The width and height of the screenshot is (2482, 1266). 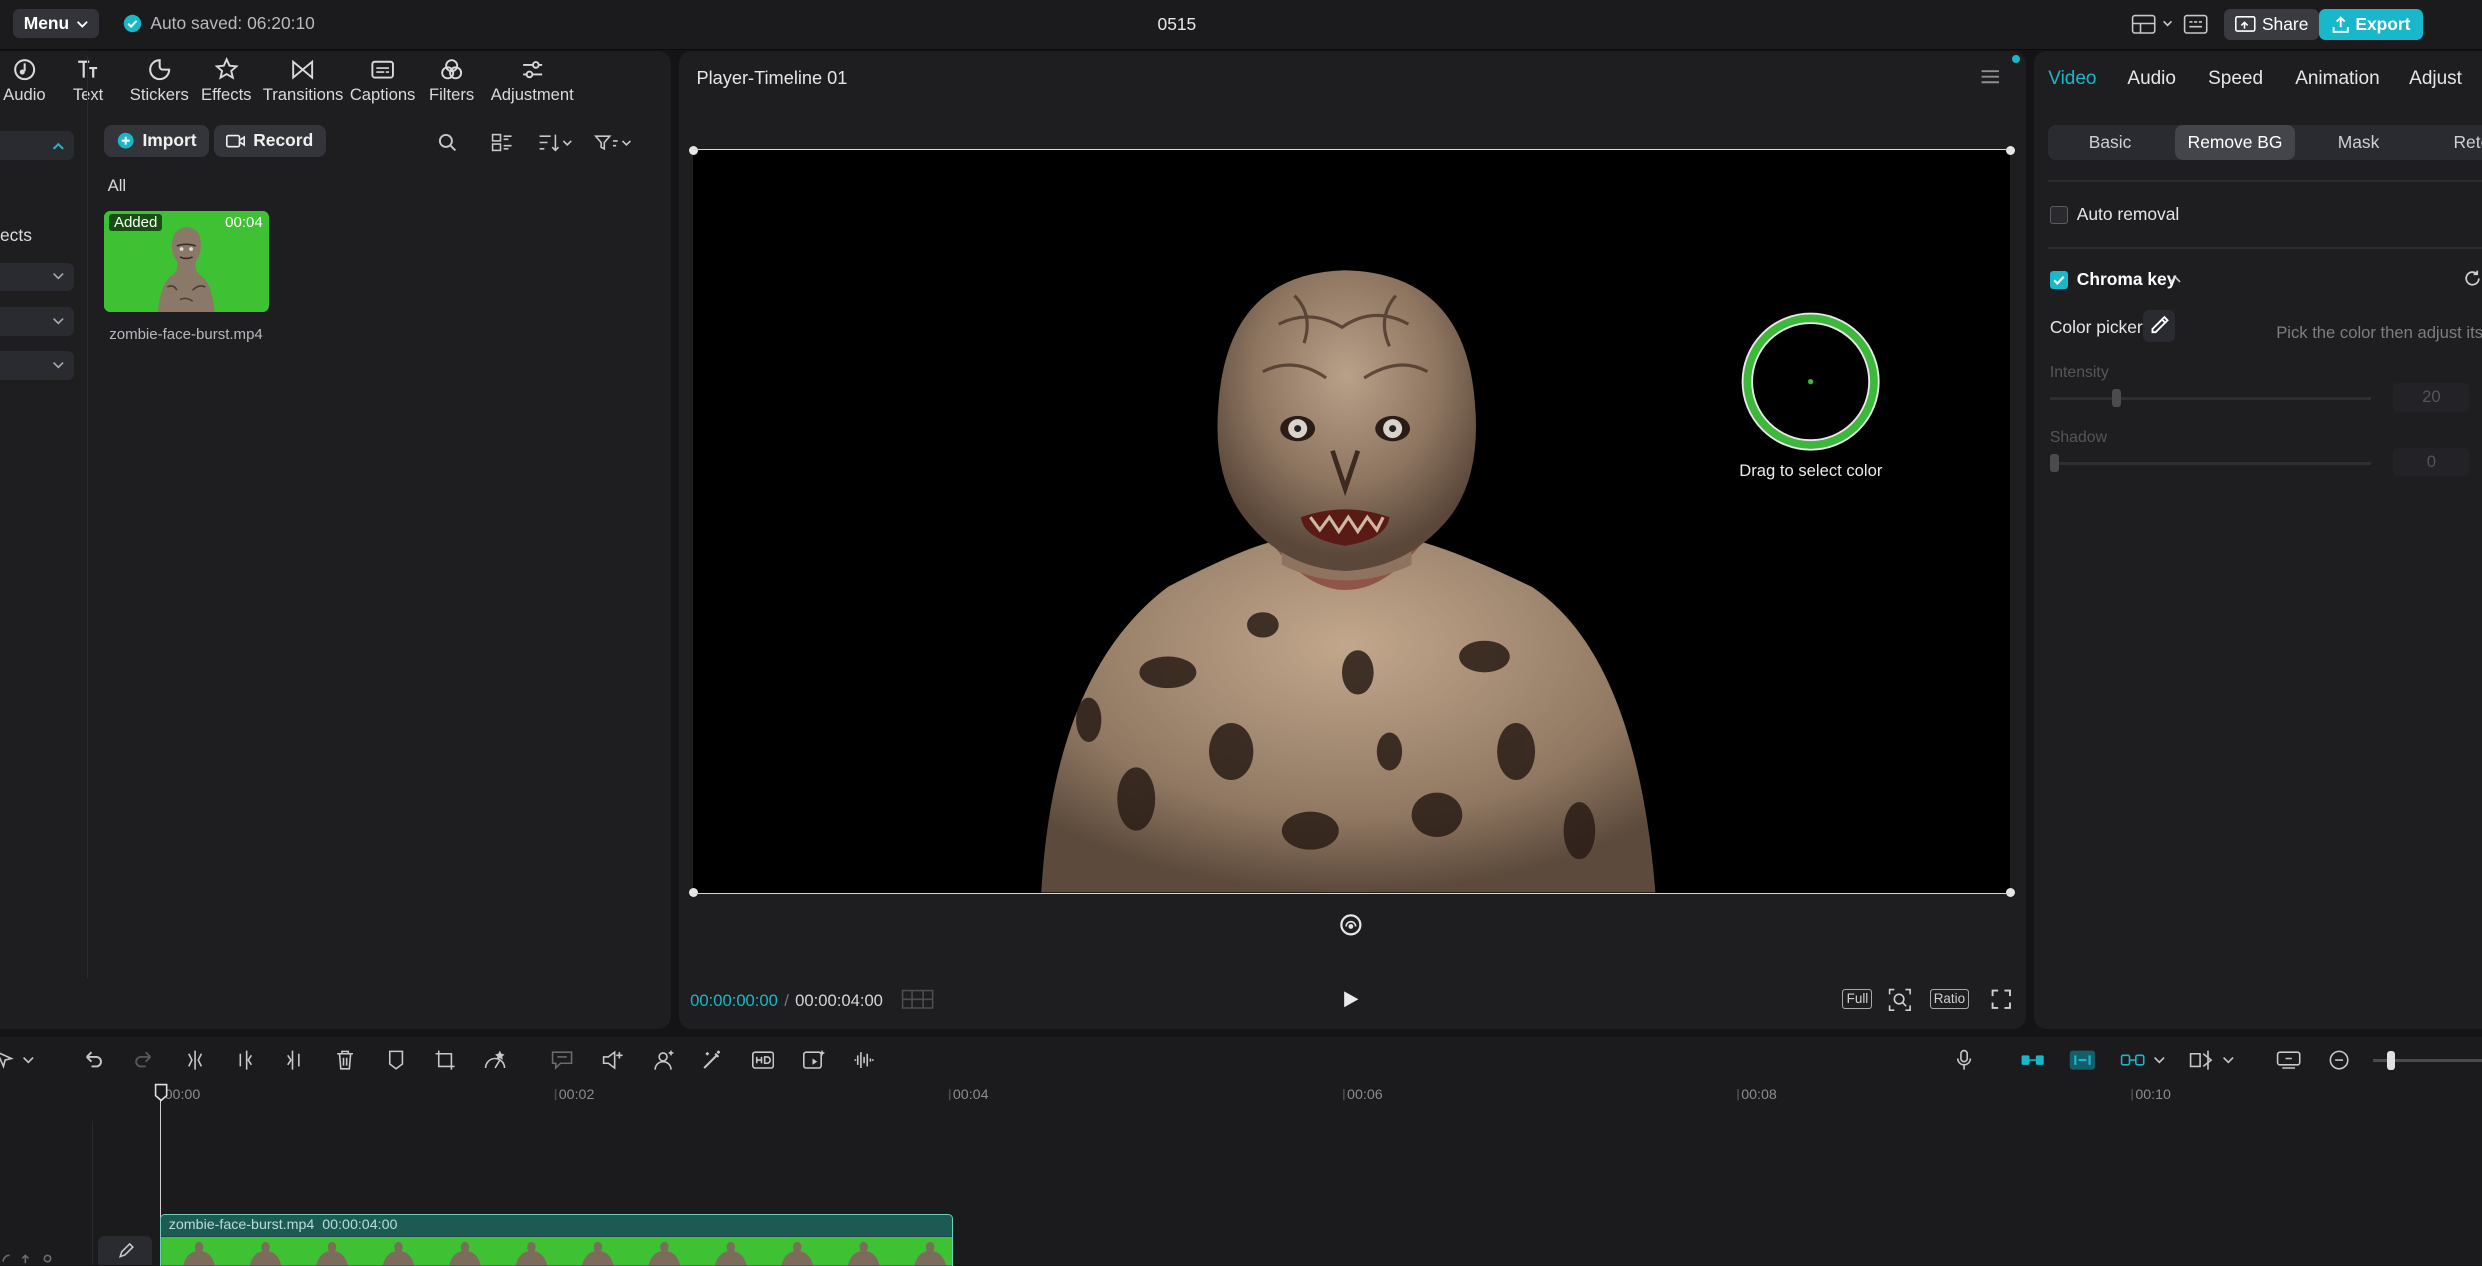 What do you see at coordinates (396, 1060) in the screenshot?
I see `marker-icon` at bounding box center [396, 1060].